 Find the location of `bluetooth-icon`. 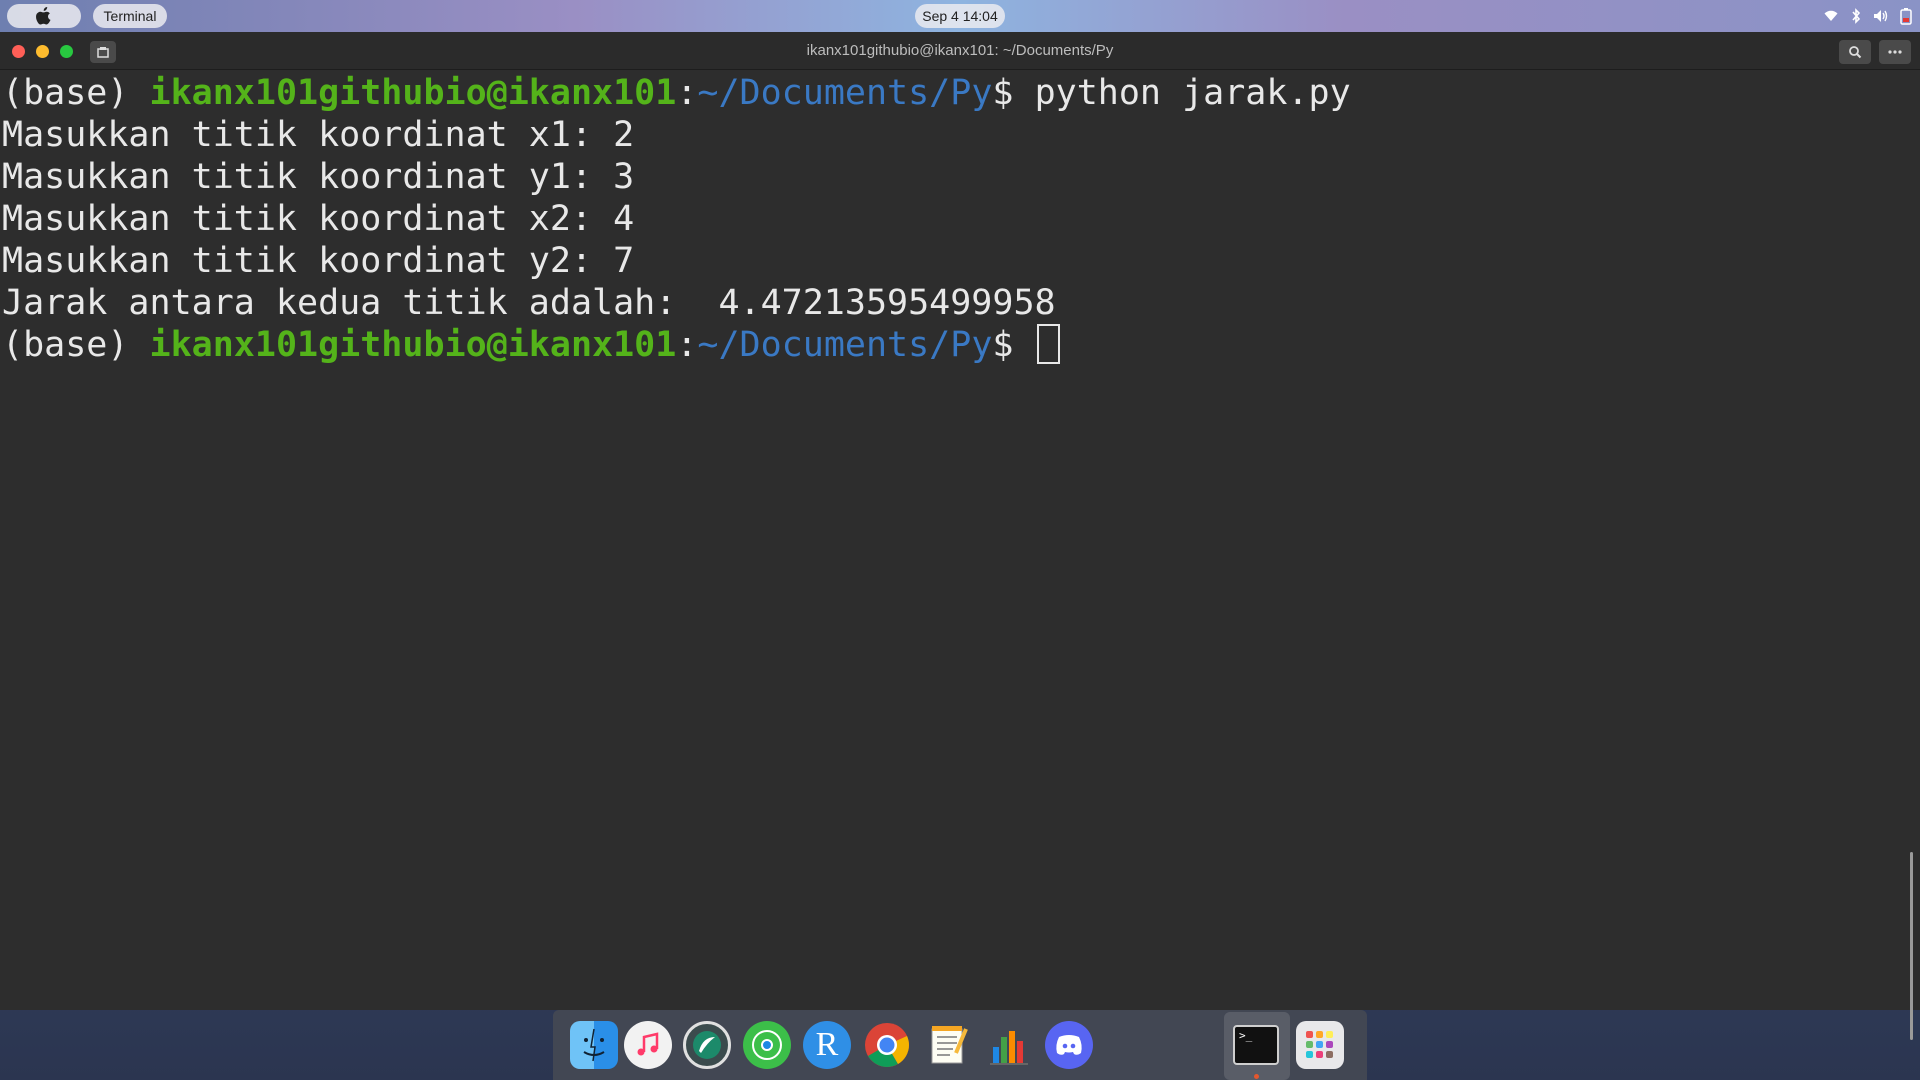

bluetooth-icon is located at coordinates (1856, 16).